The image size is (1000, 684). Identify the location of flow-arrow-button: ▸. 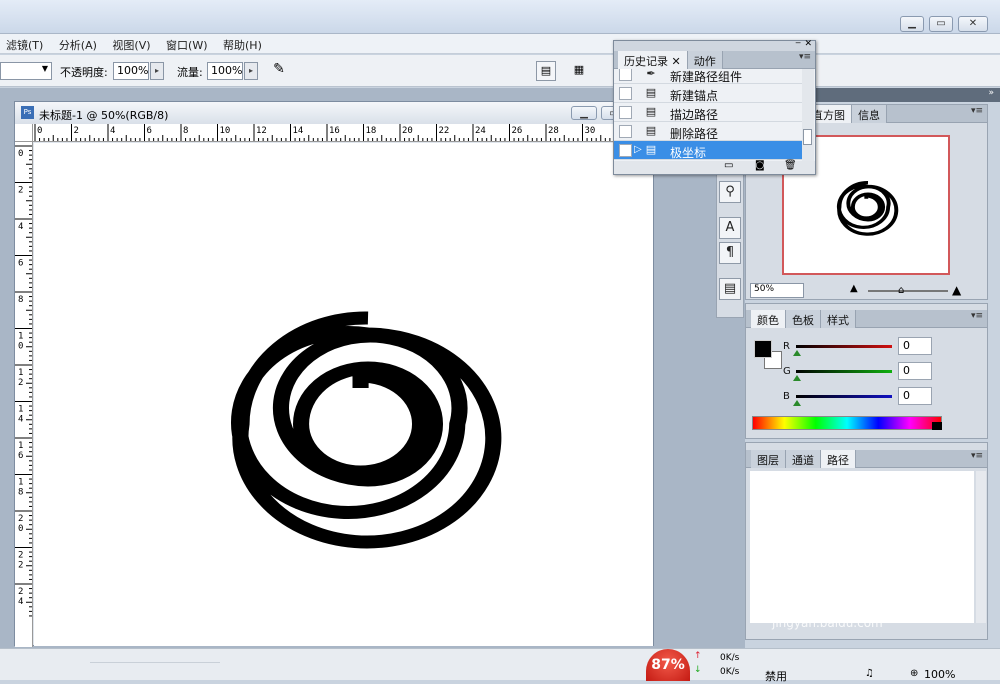
(251, 71).